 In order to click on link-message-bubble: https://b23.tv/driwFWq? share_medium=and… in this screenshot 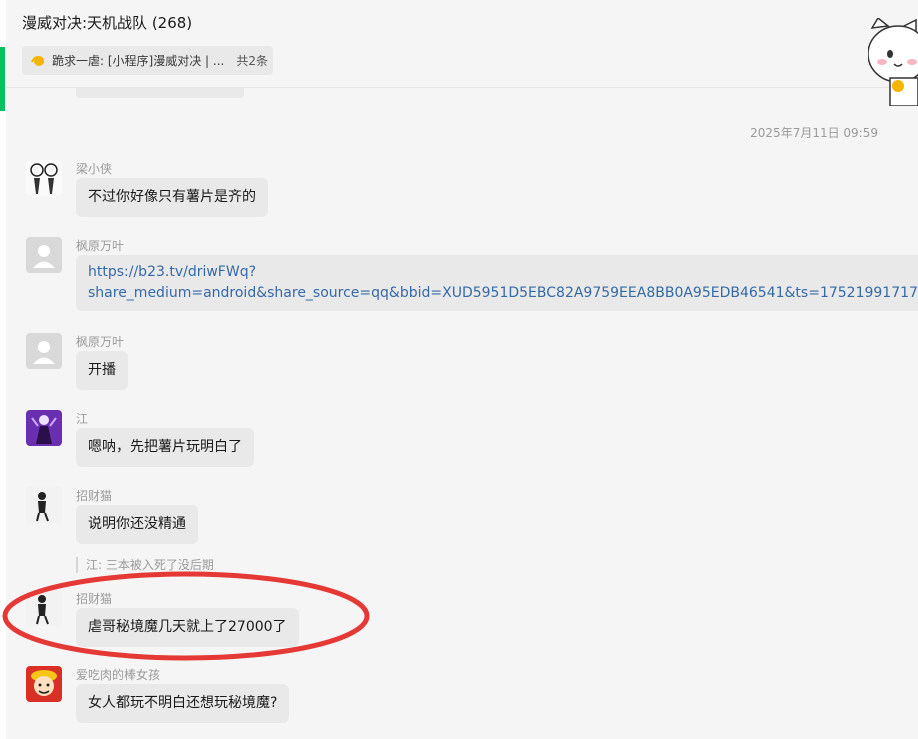, I will do `click(497, 283)`.